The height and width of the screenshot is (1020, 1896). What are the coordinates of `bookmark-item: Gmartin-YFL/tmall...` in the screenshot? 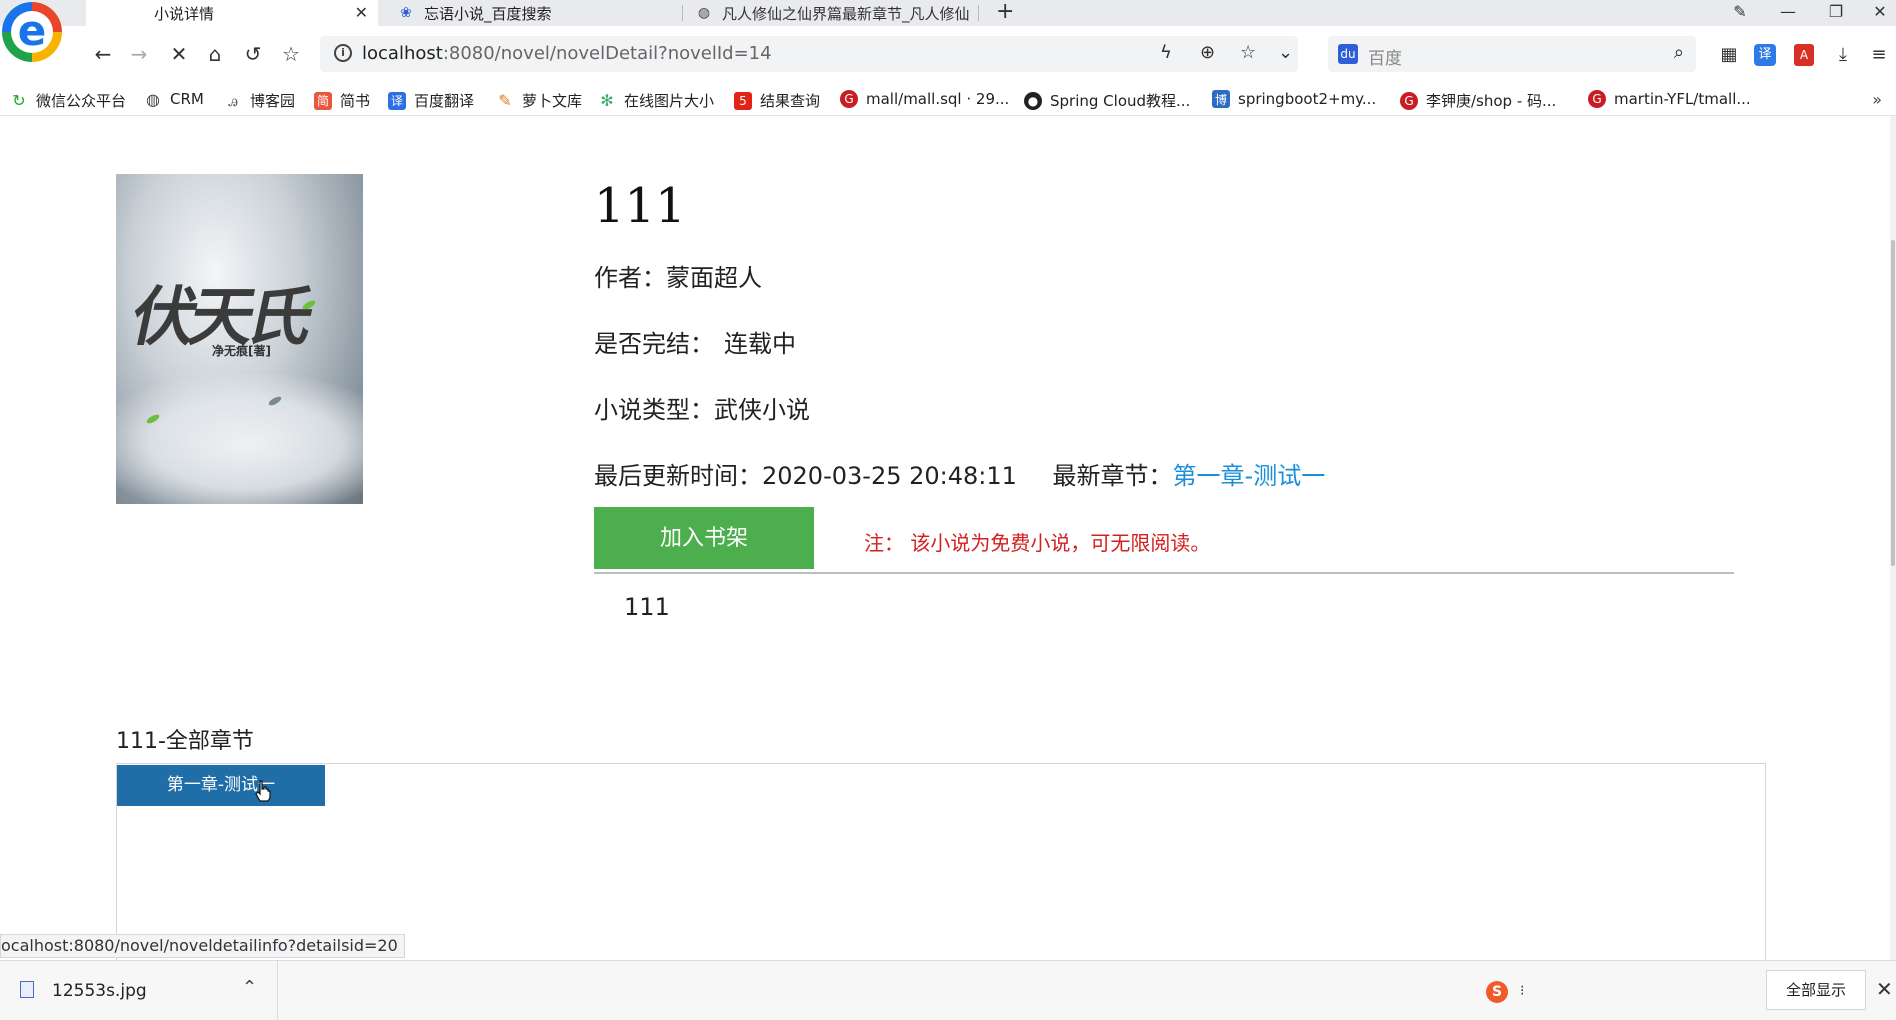 It's located at (1669, 99).